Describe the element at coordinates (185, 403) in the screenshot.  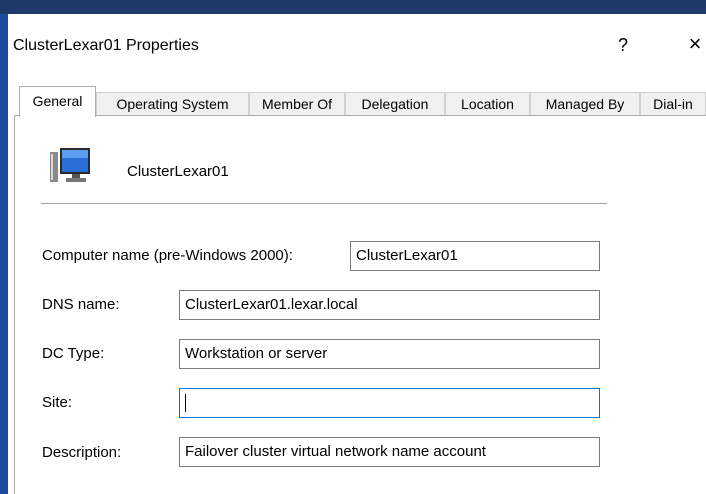
I see `text-caret` at that location.